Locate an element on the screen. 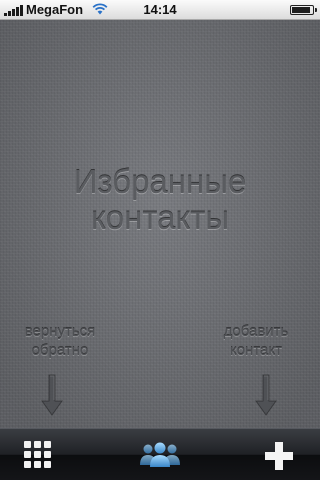 This screenshot has height=480, width=320. title-line: Избранные is located at coordinates (160, 181).